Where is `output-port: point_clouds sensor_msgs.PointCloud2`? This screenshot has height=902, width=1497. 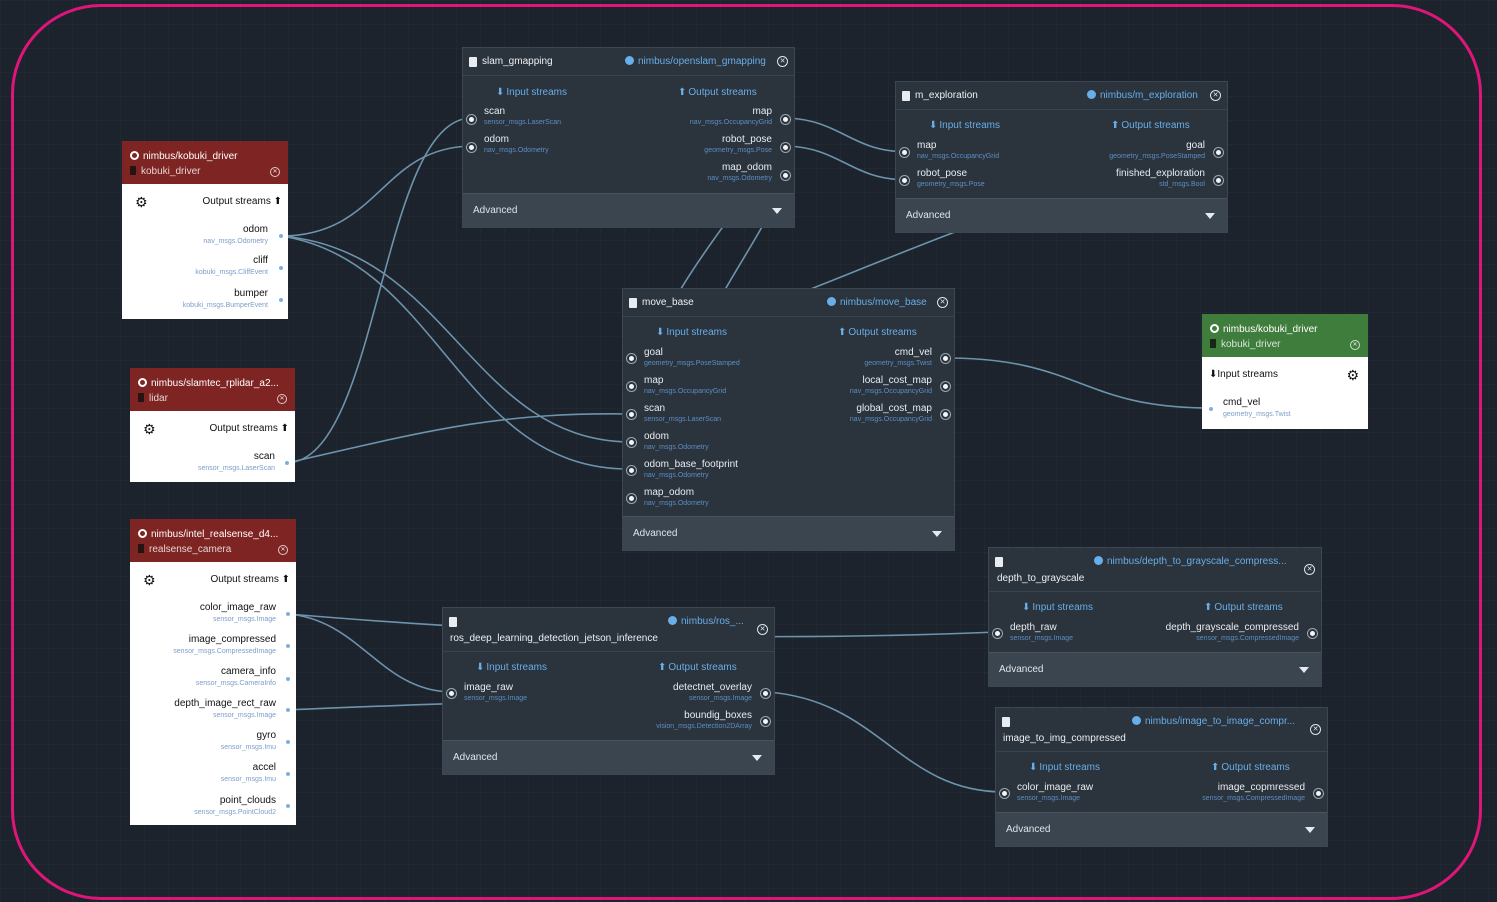 output-port: point_clouds sensor_msgs.PointCloud2 is located at coordinates (235, 805).